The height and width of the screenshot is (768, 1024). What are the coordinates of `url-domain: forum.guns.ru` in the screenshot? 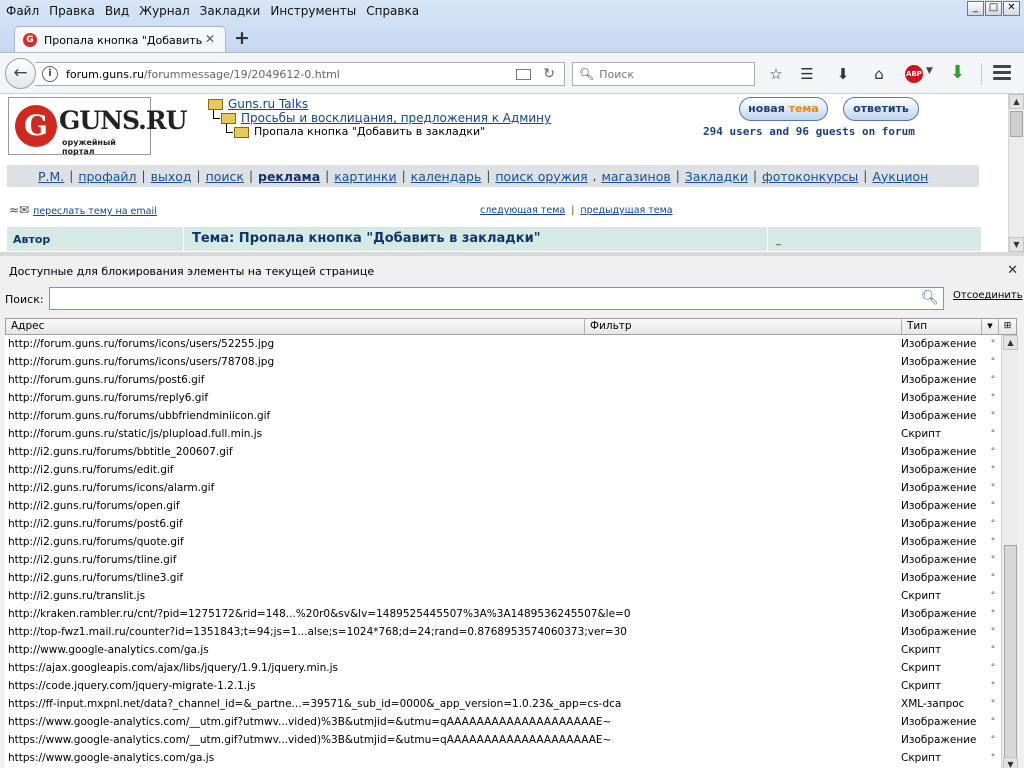 It's located at (105, 74).